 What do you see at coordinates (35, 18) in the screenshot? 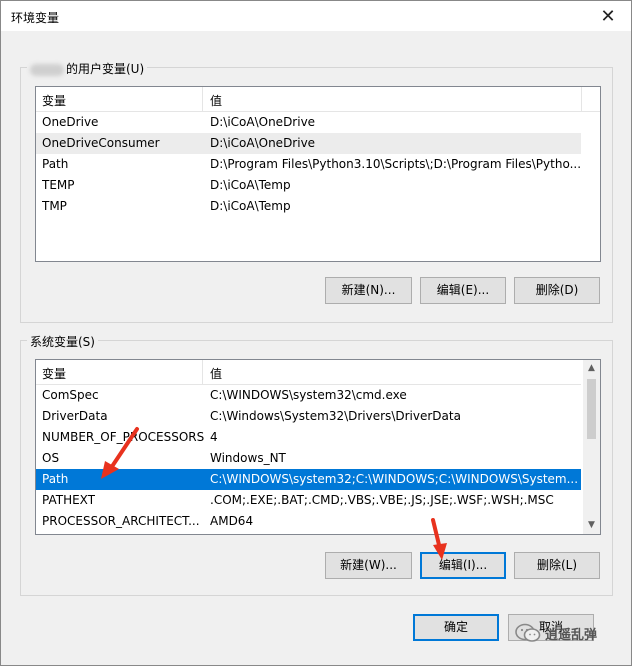
I see `window-title: 环境变量` at bounding box center [35, 18].